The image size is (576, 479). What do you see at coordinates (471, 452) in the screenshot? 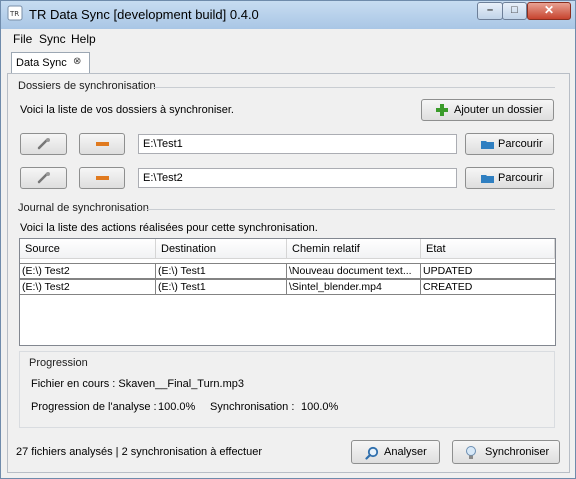
I see `bulb-icon` at bounding box center [471, 452].